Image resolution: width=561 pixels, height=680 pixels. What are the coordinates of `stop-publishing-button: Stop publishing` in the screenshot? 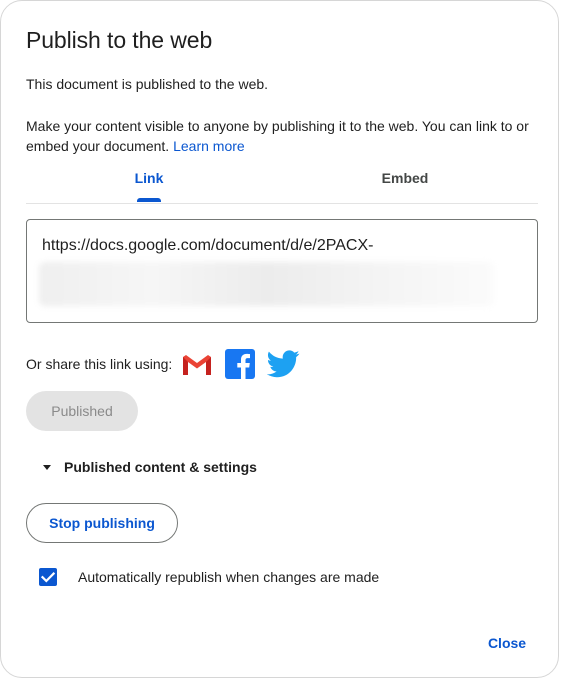 It's located at (102, 523).